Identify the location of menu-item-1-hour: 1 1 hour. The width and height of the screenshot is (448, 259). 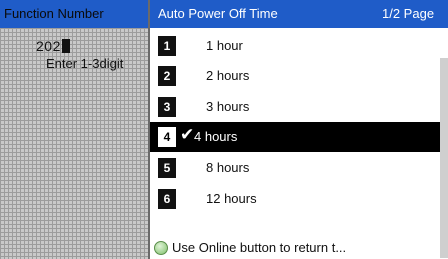
(295, 46).